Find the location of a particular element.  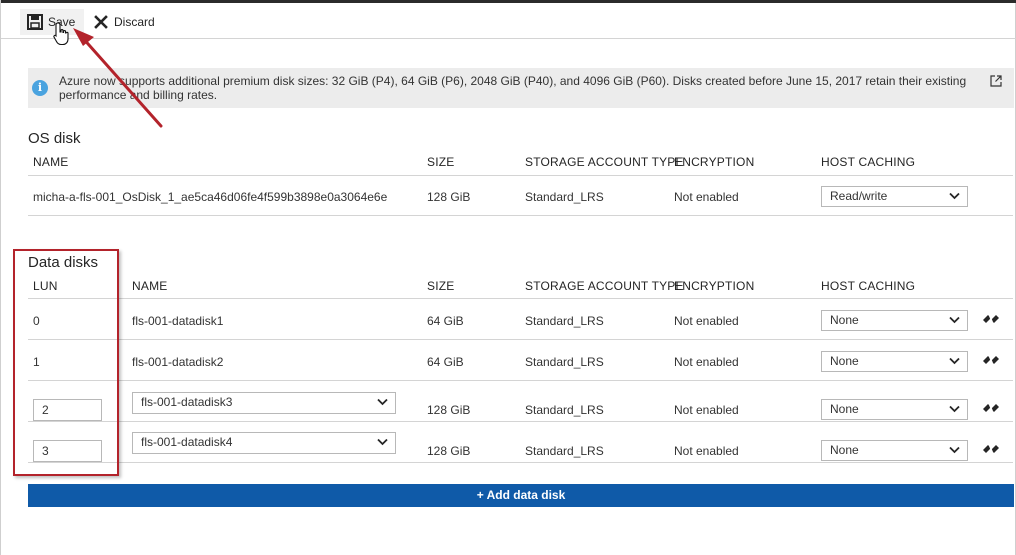

discard-button: Discard is located at coordinates (129, 22).